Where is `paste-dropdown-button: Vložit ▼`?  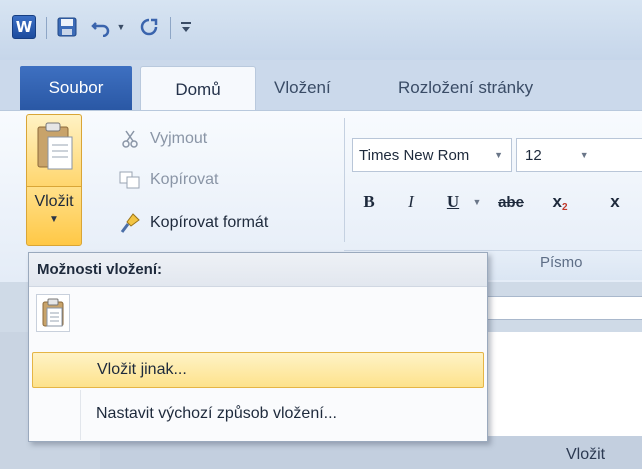
paste-dropdown-button: Vložit ▼ is located at coordinates (54, 216).